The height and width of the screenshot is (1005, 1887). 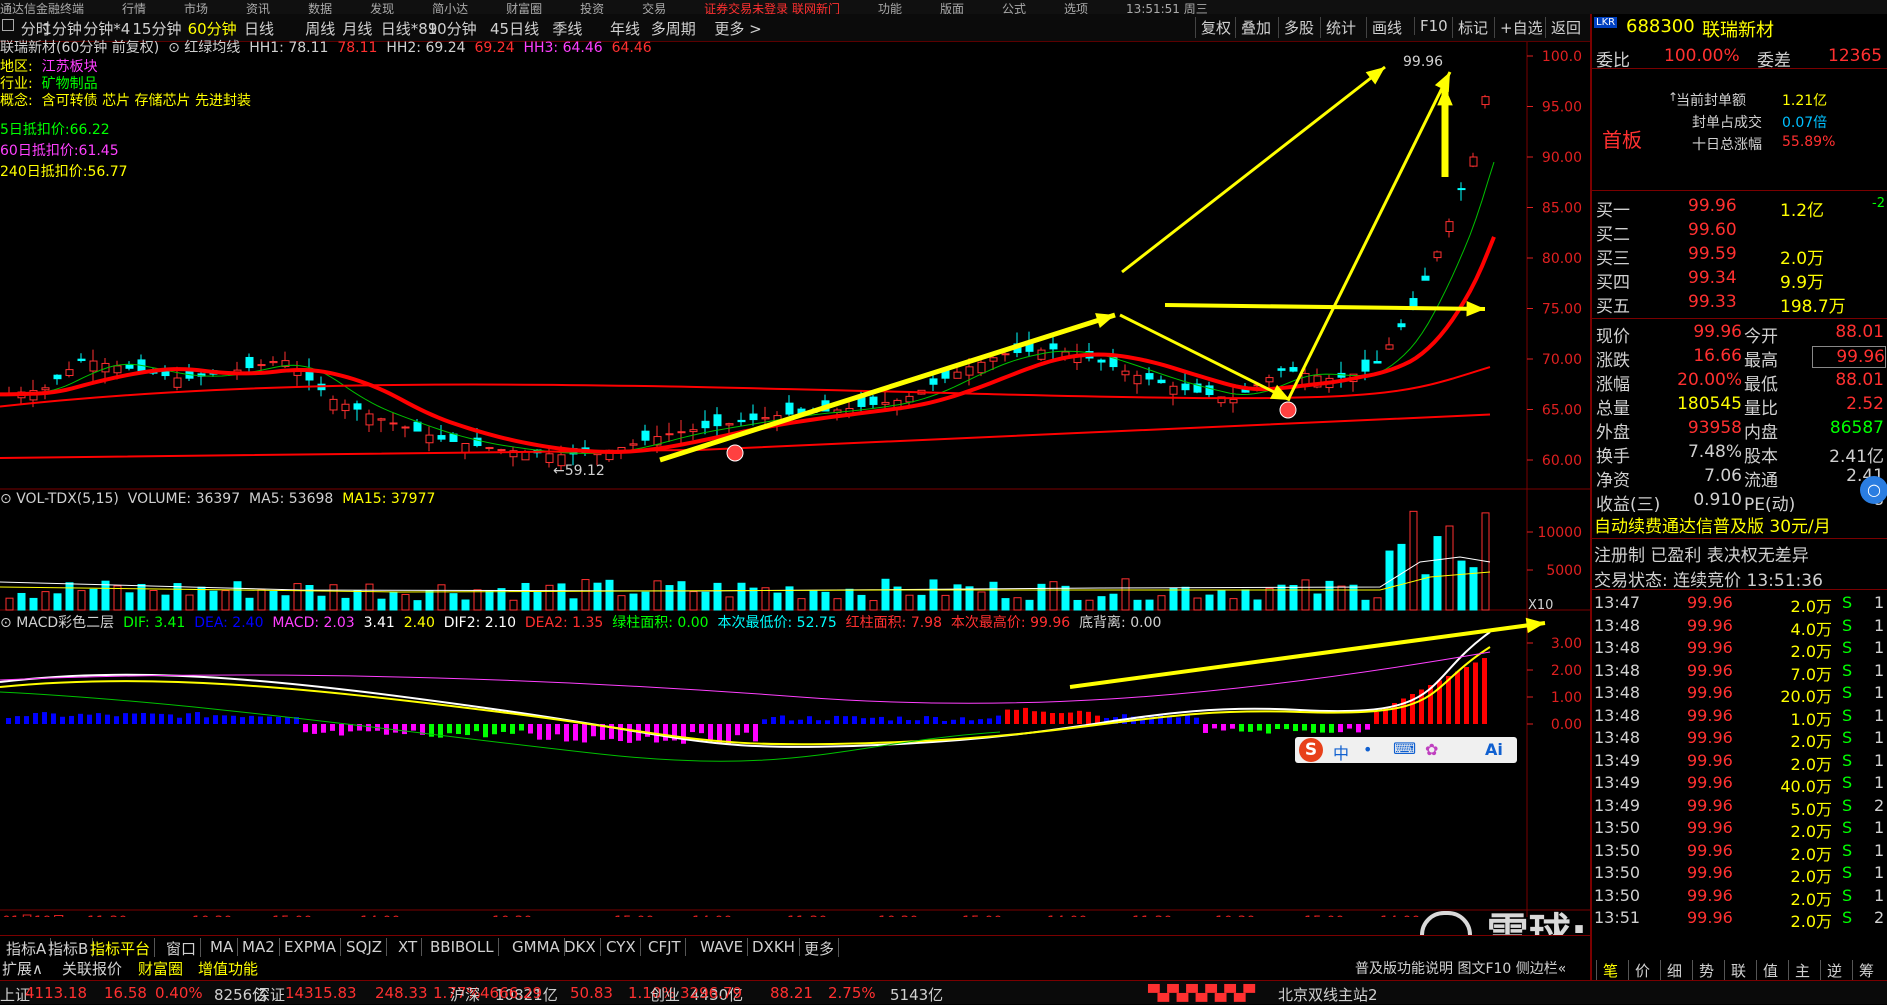 I want to click on quote-tab: 势, so click(x=1703, y=970).